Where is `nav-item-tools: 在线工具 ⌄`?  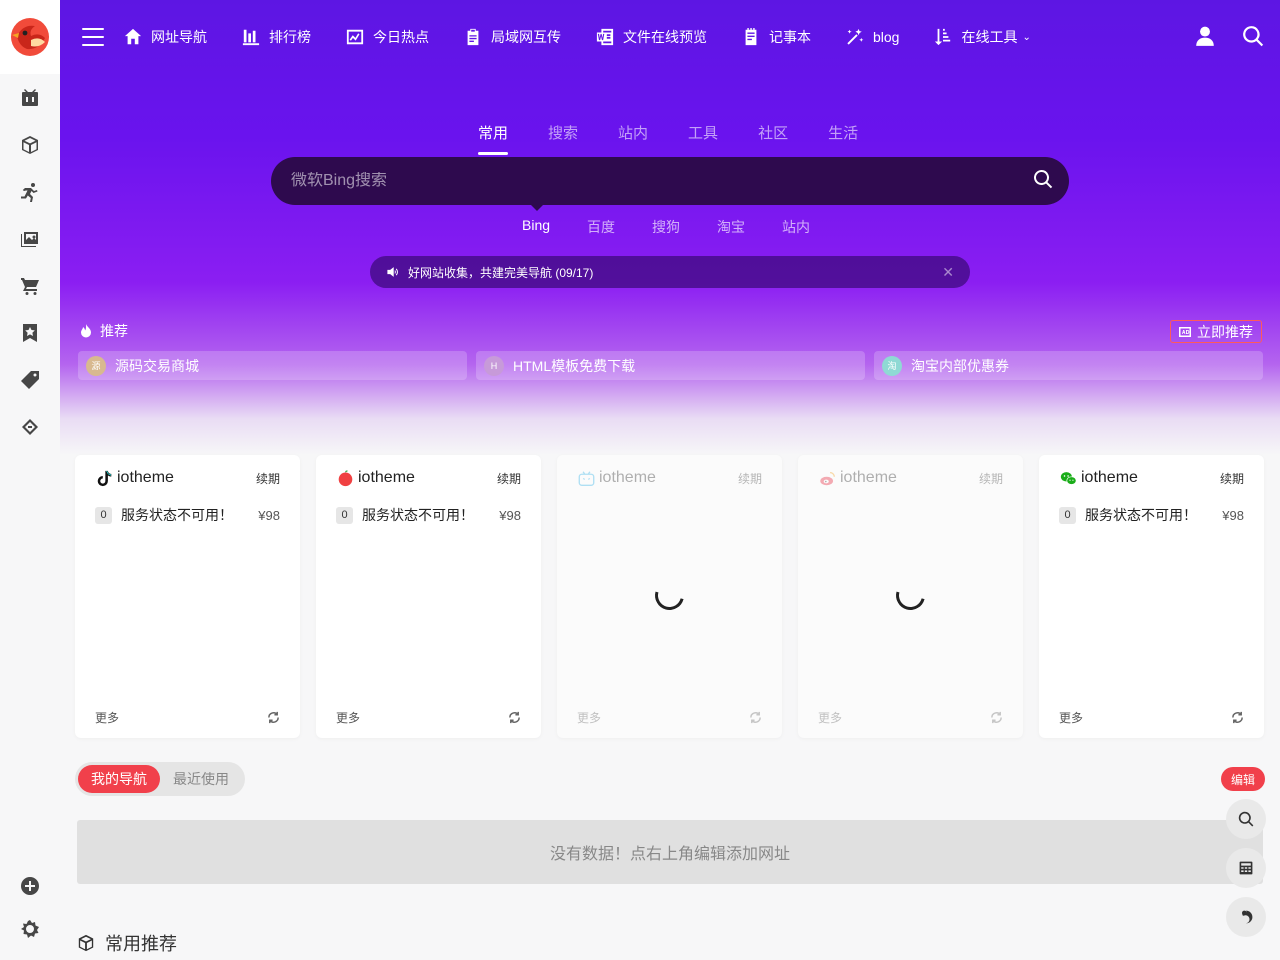
nav-item-tools: 在线工具 ⌄ is located at coordinates (982, 37).